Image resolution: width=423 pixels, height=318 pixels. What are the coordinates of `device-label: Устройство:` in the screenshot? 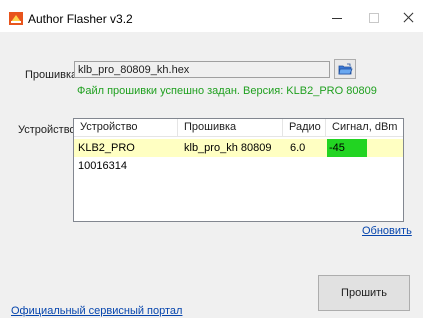 It's located at (48, 130).